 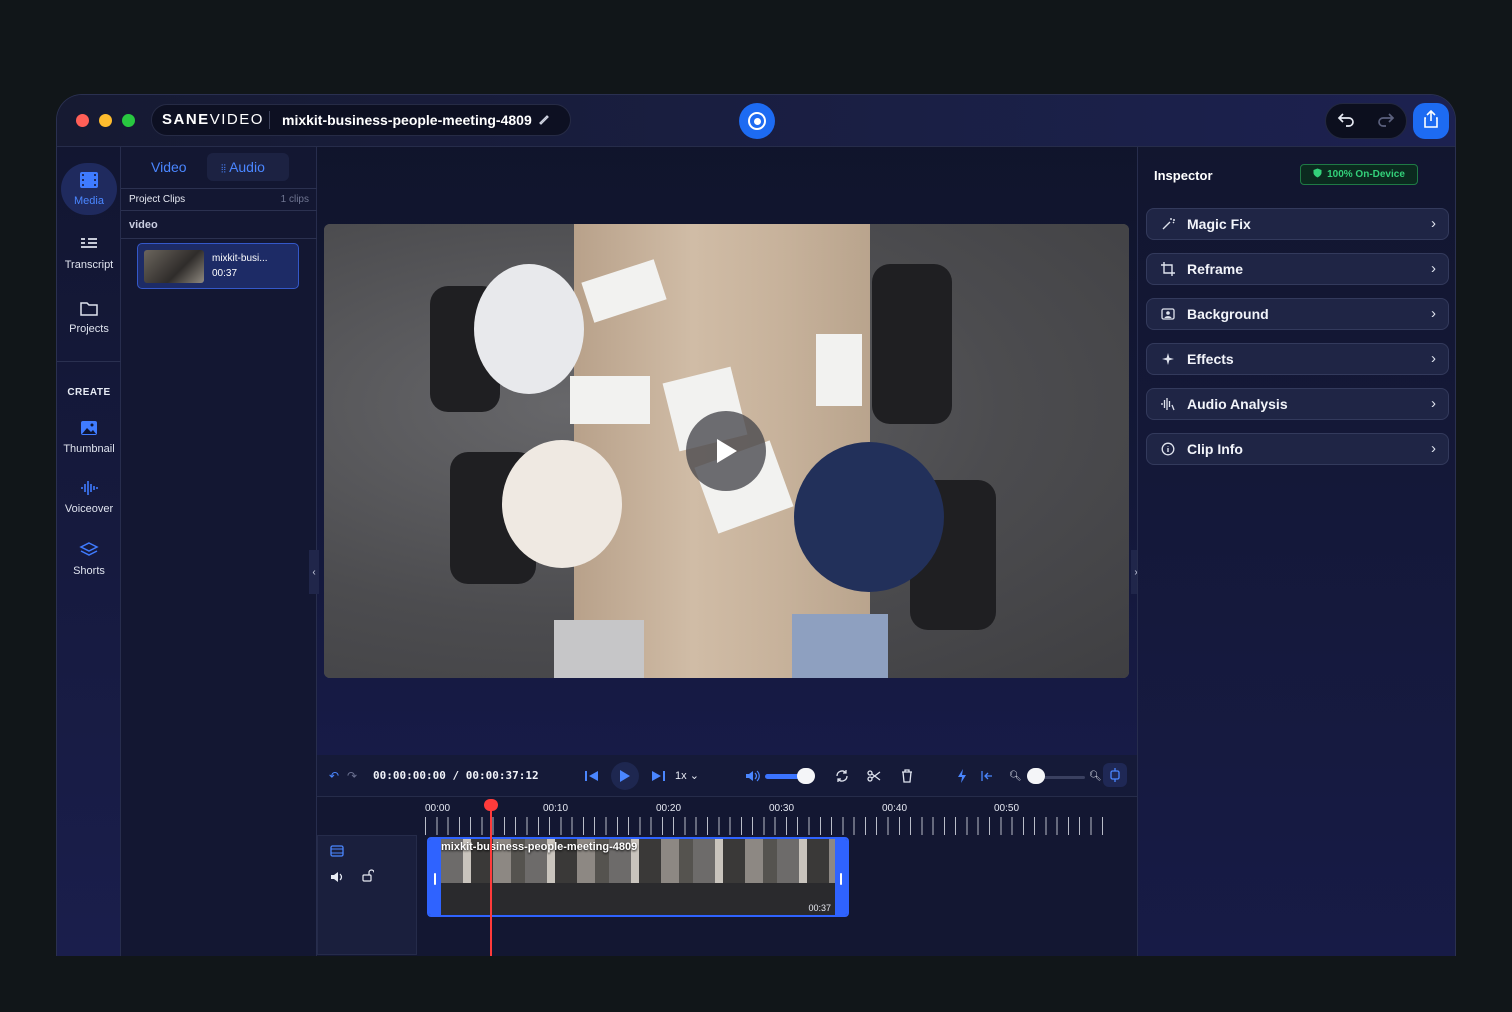 What do you see at coordinates (1359, 174) in the screenshot?
I see `on-device-badge: 100% On-Device` at bounding box center [1359, 174].